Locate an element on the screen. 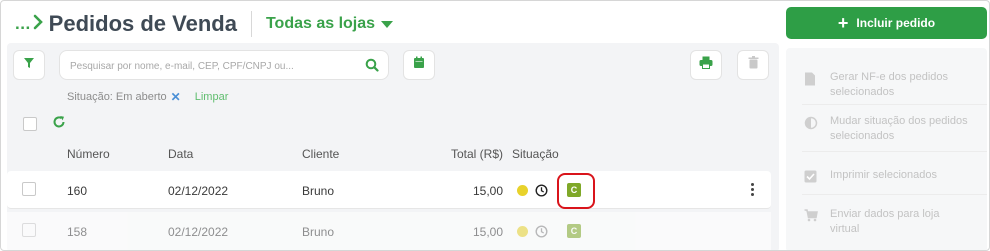 This screenshot has width=990, height=251. column-header-date: Data is located at coordinates (180, 154).